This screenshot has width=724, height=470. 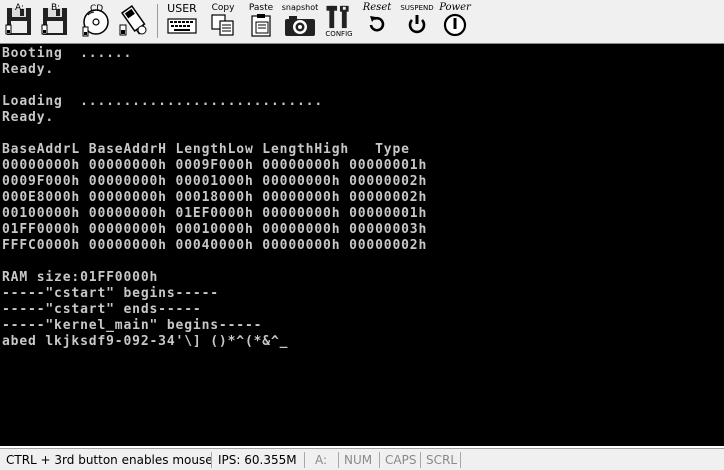 I want to click on paste-button: Paste, so click(x=261, y=21).